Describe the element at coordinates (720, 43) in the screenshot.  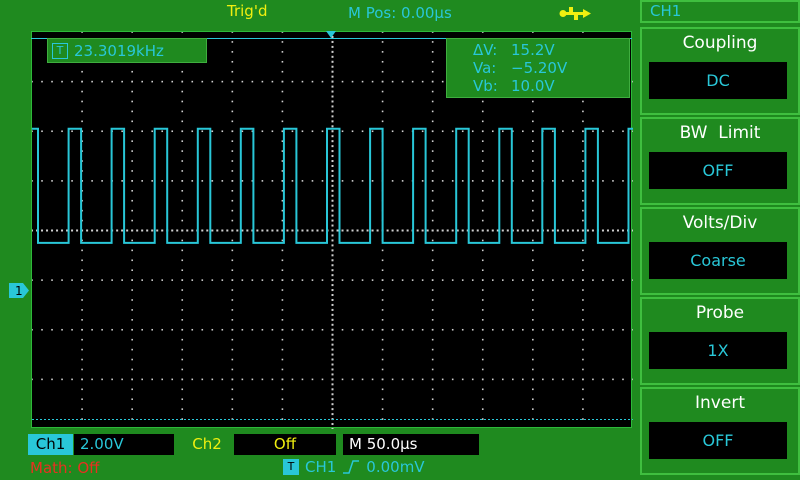
I see `menu-coupling-label: Coupling` at that location.